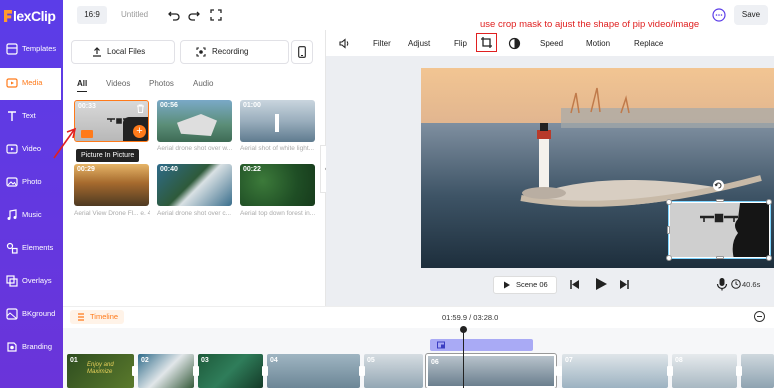  What do you see at coordinates (718, 185) in the screenshot?
I see `rotate-icon` at bounding box center [718, 185].